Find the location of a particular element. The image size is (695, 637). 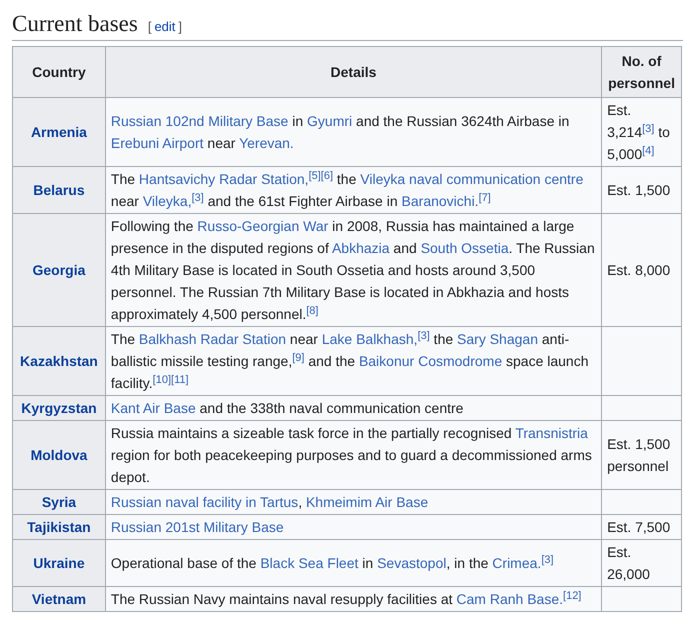

article-link: Sary Shagan is located at coordinates (497, 339).